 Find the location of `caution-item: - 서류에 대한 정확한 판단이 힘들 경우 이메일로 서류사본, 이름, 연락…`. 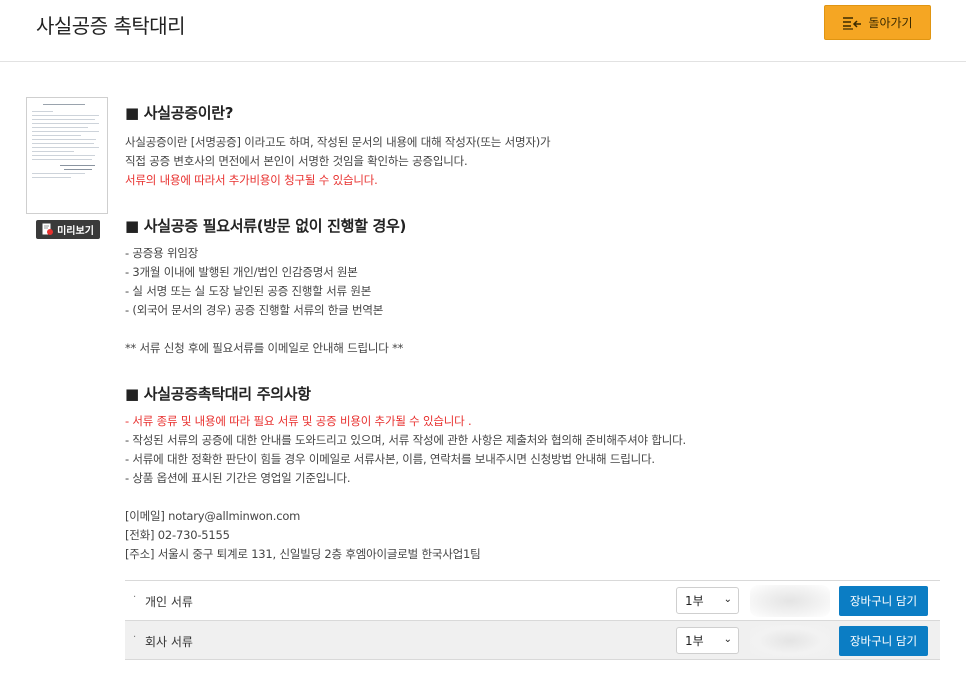

caution-item: - 서류에 대한 정확한 판단이 힘들 경우 이메일로 서류사본, 이름, 연락… is located at coordinates (390, 459).